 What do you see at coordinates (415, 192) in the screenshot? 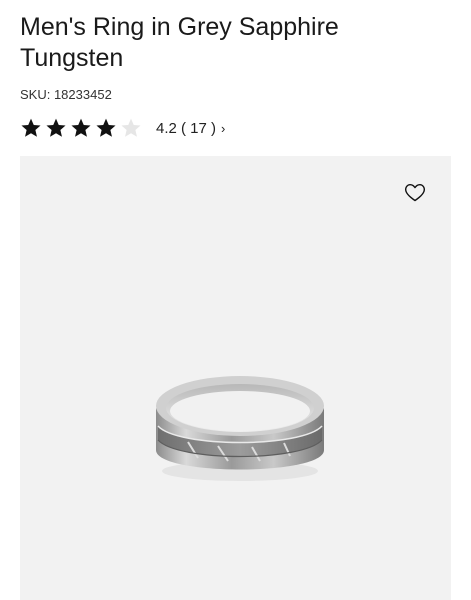
I see `heart-outline-icon` at bounding box center [415, 192].